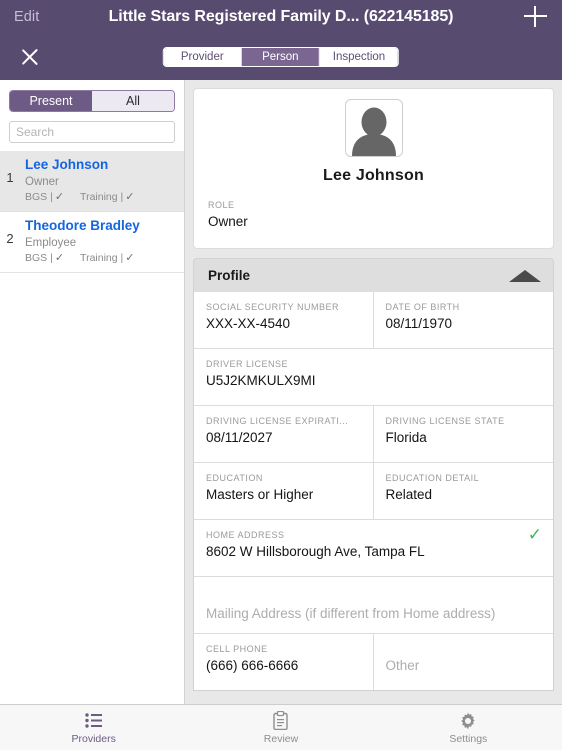 The image size is (562, 750). What do you see at coordinates (445, 421) in the screenshot?
I see `license-state-label: DRIVING LICENSE STATE` at bounding box center [445, 421].